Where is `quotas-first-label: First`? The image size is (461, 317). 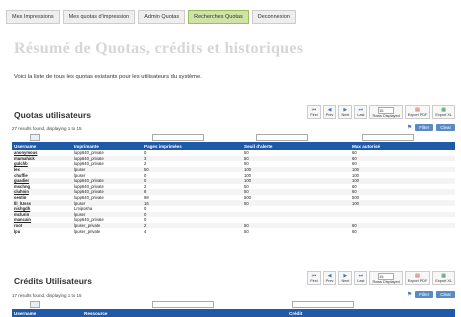 quotas-first-label: First is located at coordinates (314, 114).